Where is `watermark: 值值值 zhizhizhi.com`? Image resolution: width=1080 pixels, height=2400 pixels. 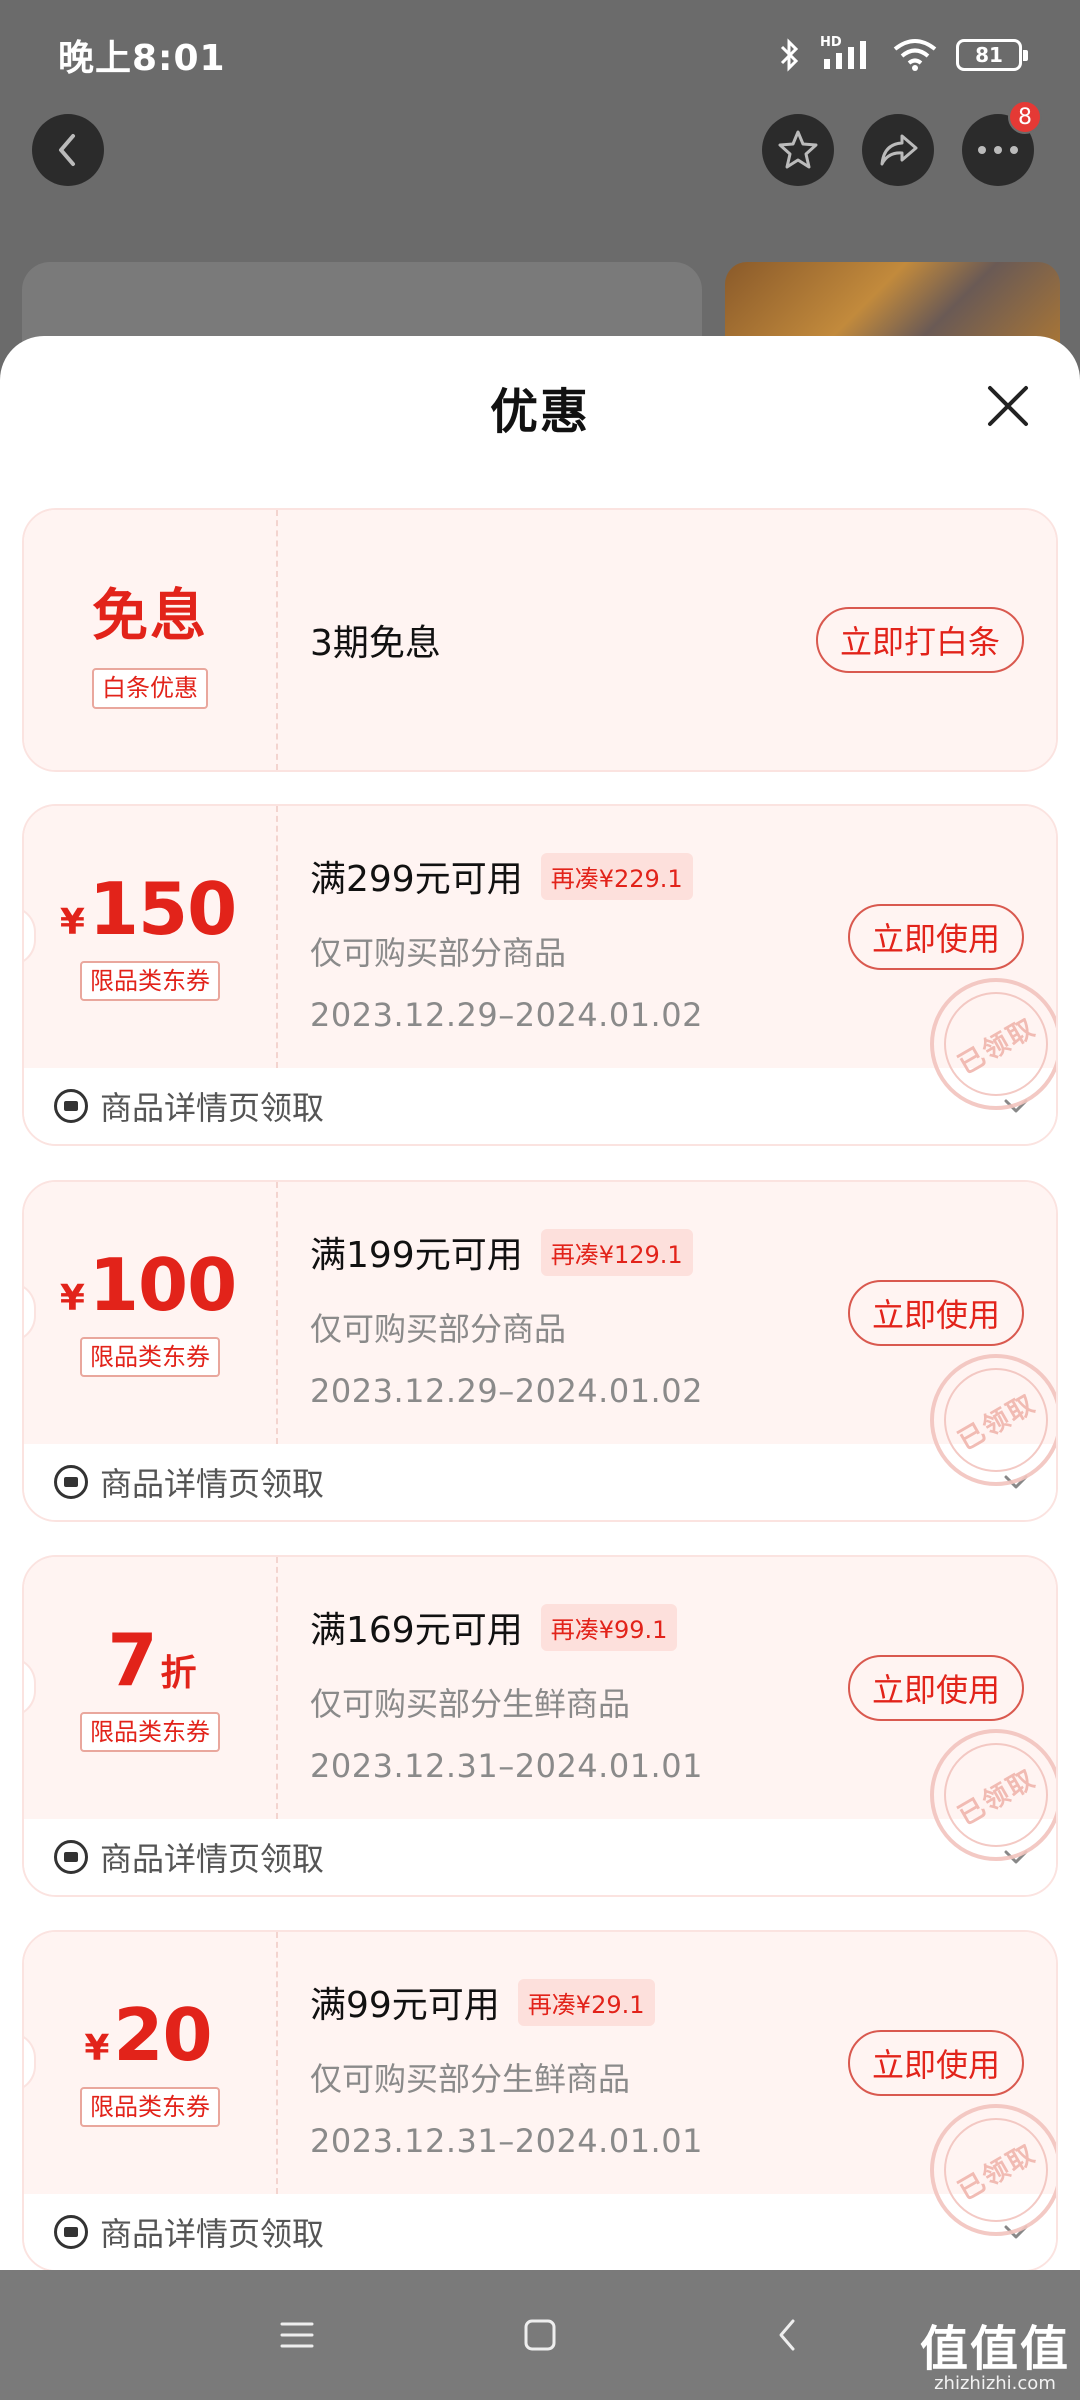
watermark: 值值值 zhizhizhi.com is located at coordinates (995, 2359).